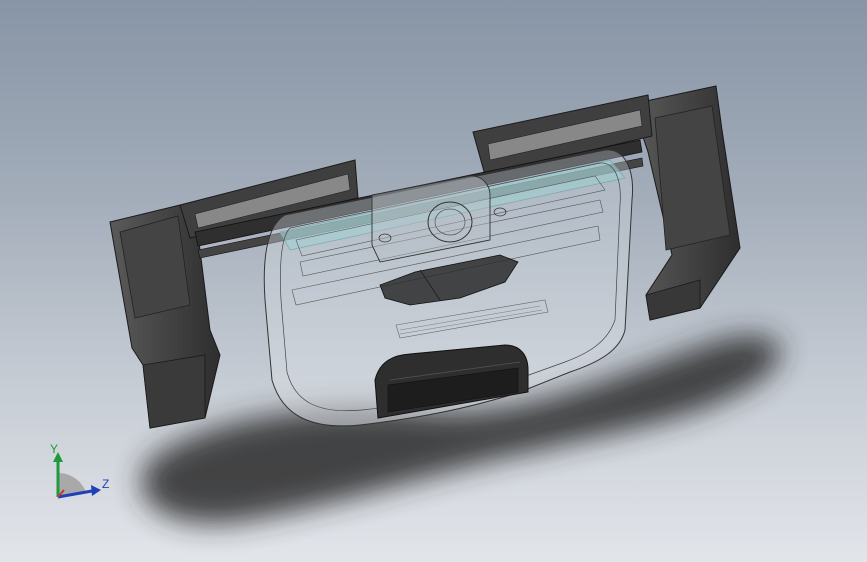  I want to click on z-axis-label: Z, so click(106, 484).